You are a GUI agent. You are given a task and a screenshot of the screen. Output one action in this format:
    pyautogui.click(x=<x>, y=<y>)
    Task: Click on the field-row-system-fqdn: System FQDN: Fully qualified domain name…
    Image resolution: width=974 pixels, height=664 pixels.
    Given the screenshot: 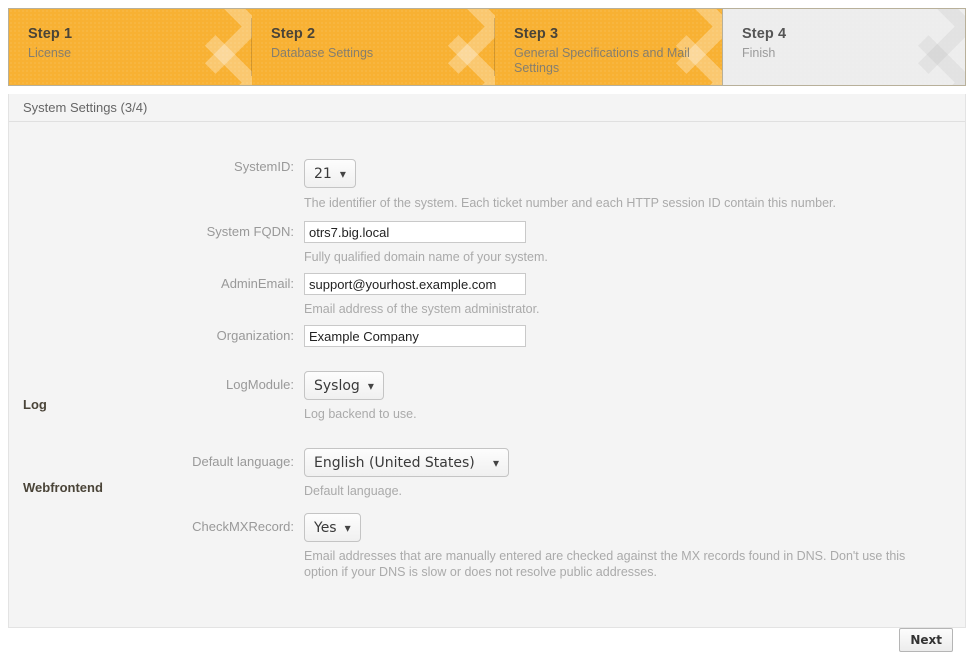 What is the action you would take?
    pyautogui.click(x=487, y=243)
    